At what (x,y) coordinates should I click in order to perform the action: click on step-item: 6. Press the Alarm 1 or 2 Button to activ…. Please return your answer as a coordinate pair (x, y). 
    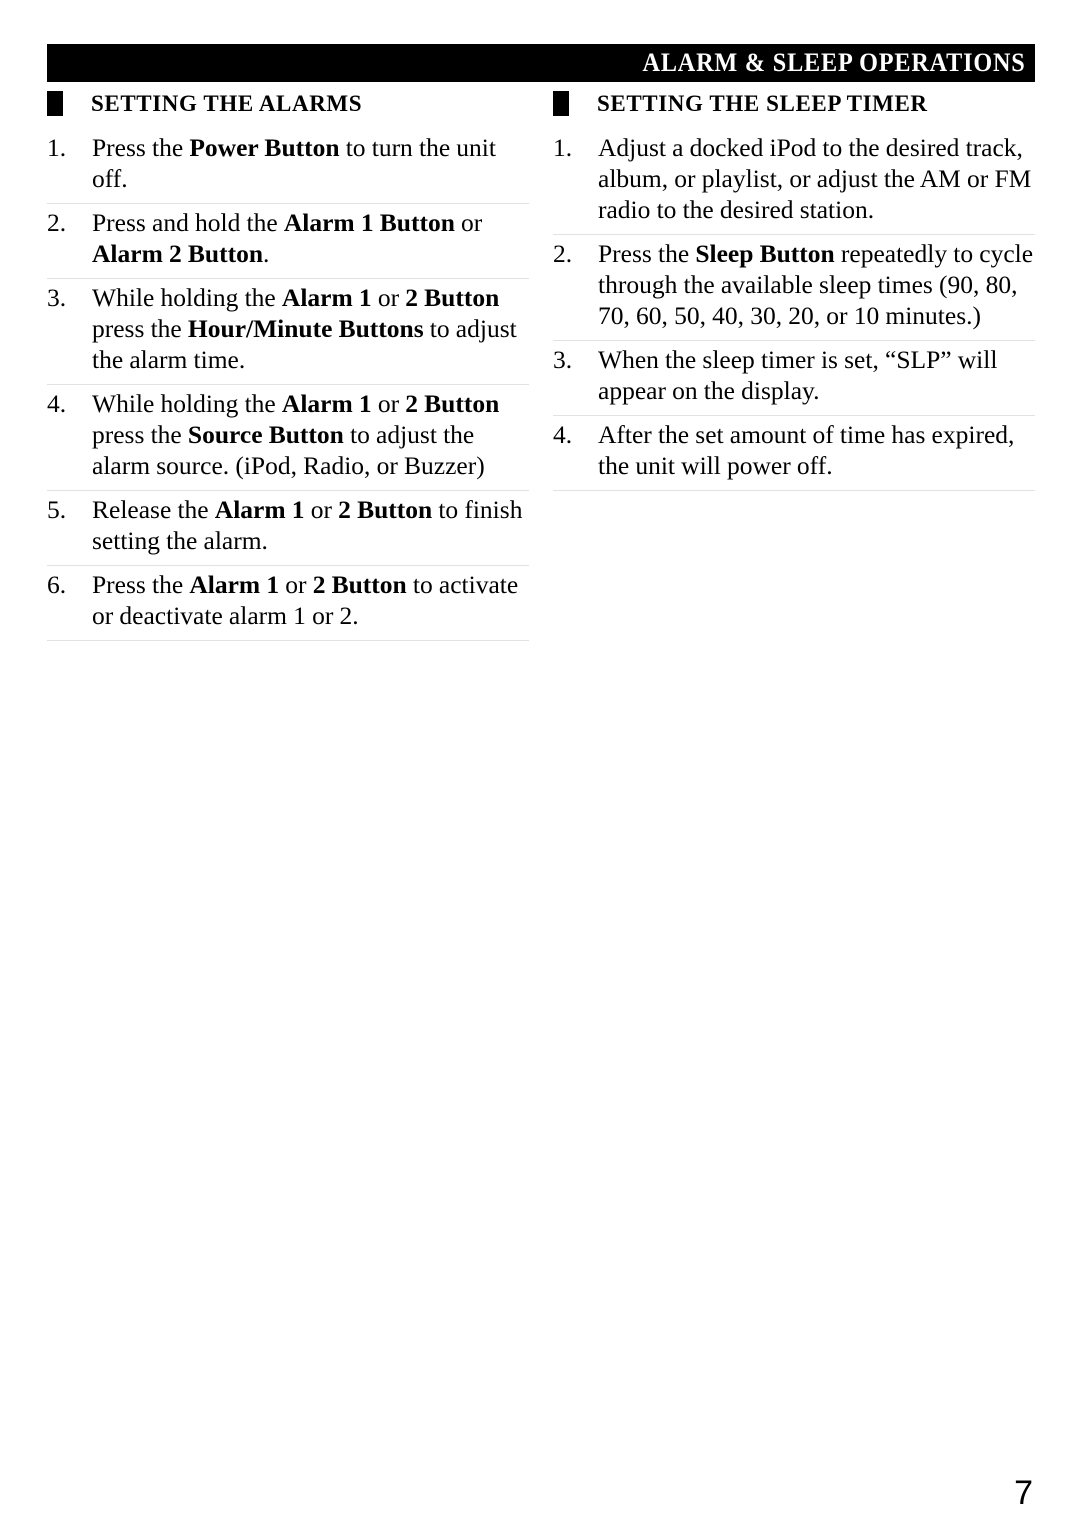
    Looking at the image, I should click on (288, 603).